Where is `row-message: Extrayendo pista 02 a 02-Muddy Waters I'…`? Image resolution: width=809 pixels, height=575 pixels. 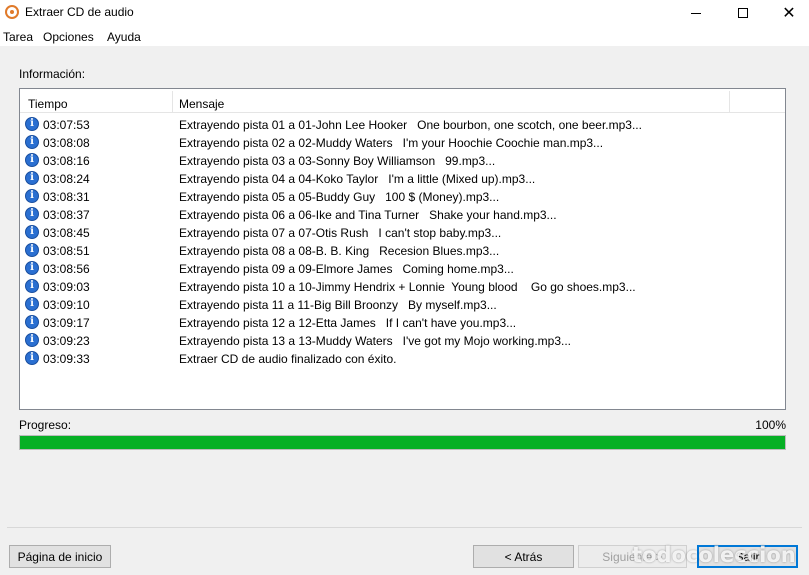
row-message: Extrayendo pista 02 a 02-Muddy Waters I'… is located at coordinates (391, 143).